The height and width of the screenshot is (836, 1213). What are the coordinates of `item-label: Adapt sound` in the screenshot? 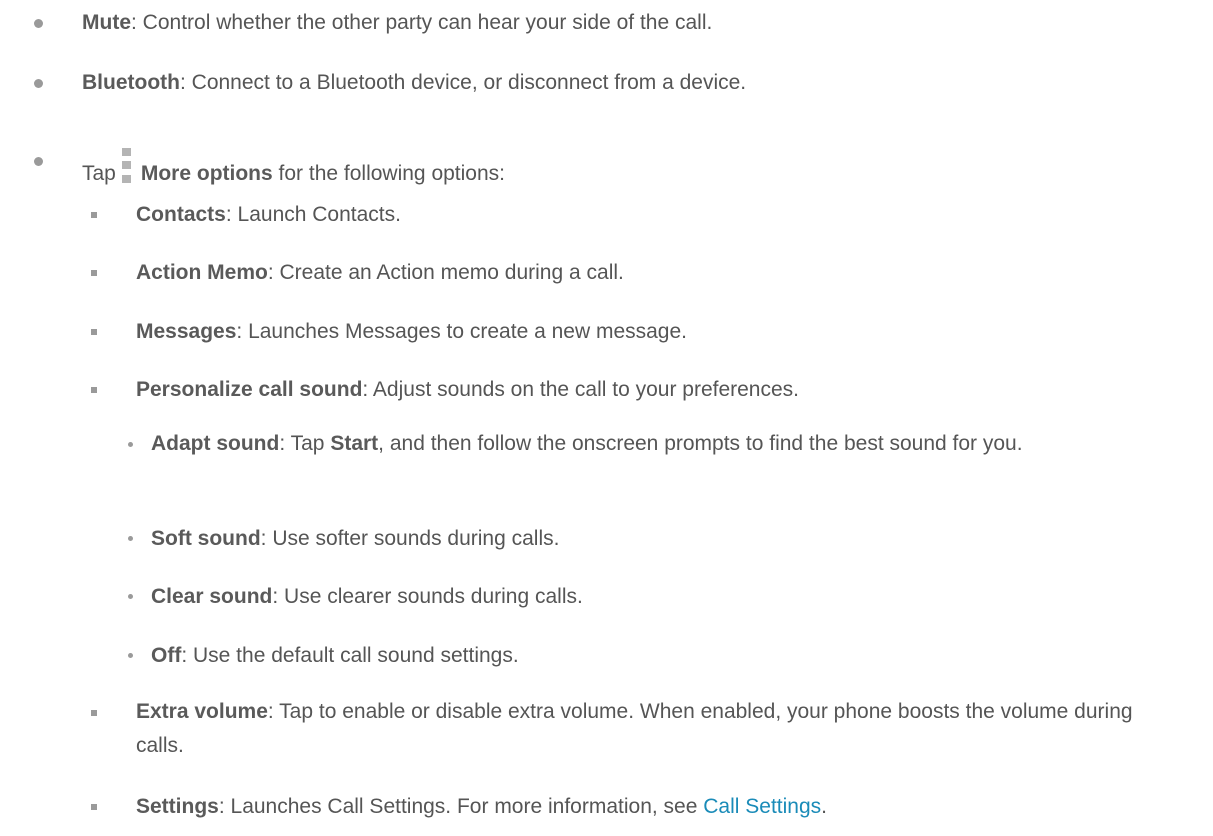 It's located at (215, 443).